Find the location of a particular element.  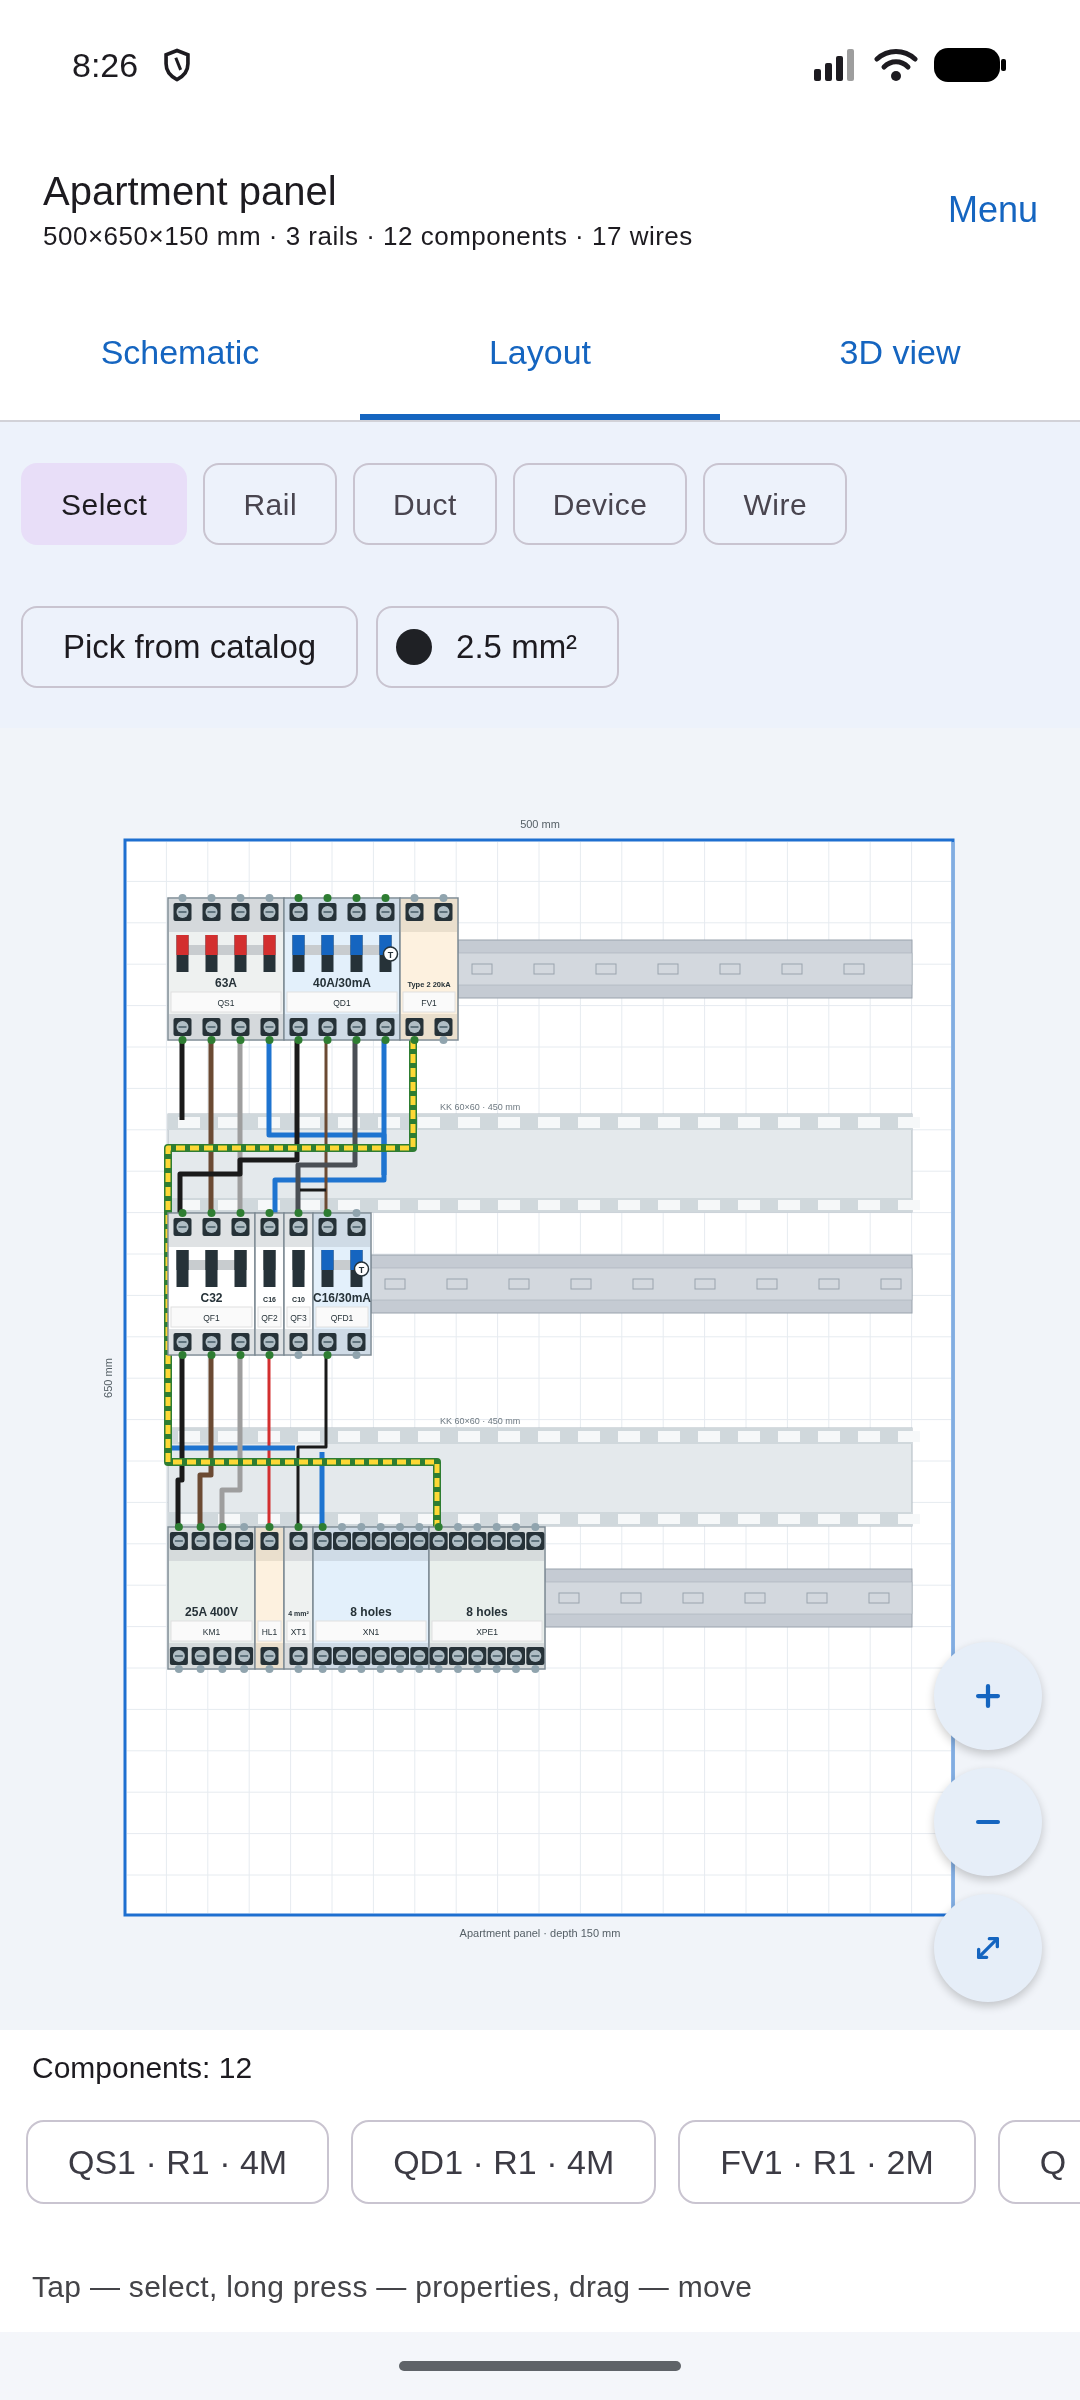

component-chip: QS1 · R1 · 4M is located at coordinates (178, 2162).